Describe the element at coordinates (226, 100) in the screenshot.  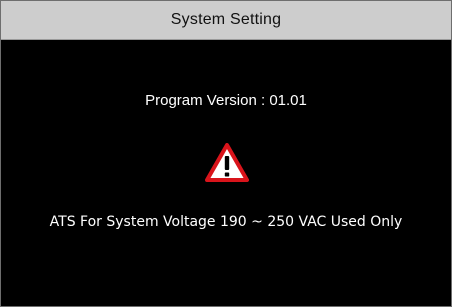
I see `program-version-text: Program Version : 01.01` at that location.